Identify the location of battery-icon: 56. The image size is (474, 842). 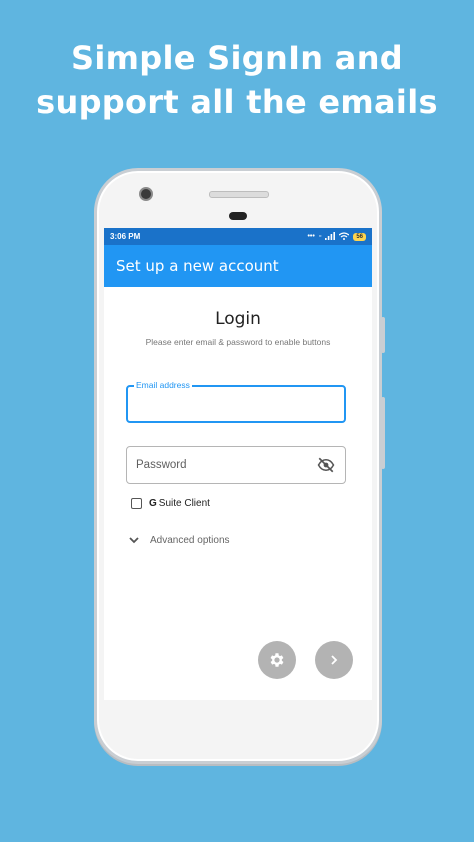
(359, 236).